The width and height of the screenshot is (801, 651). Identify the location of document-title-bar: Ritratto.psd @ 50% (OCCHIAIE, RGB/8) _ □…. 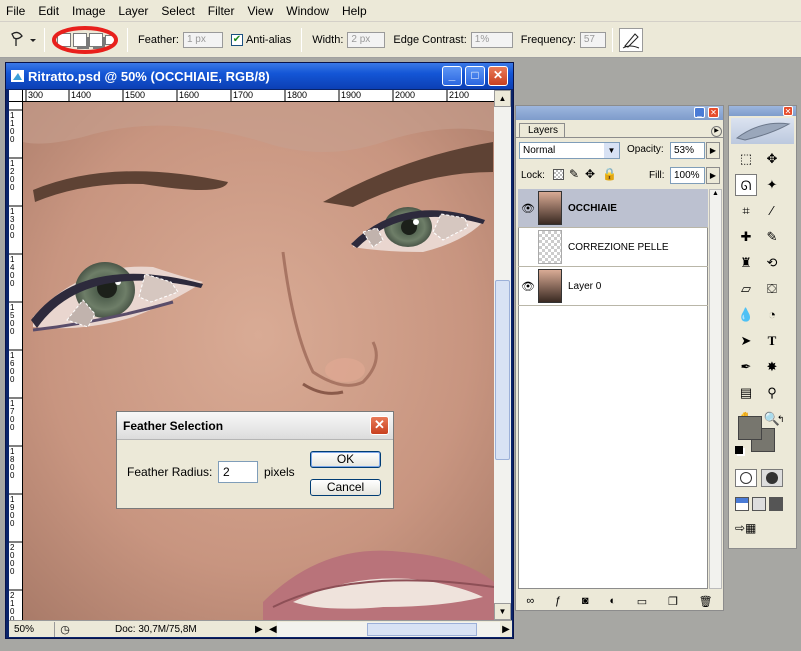
(259, 76).